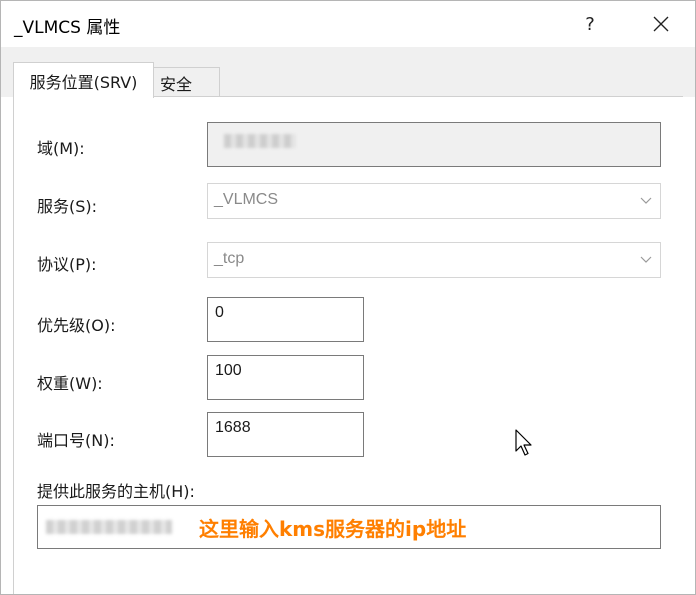 This screenshot has height=595, width=696. I want to click on tab-security: 安全, so click(187, 82).